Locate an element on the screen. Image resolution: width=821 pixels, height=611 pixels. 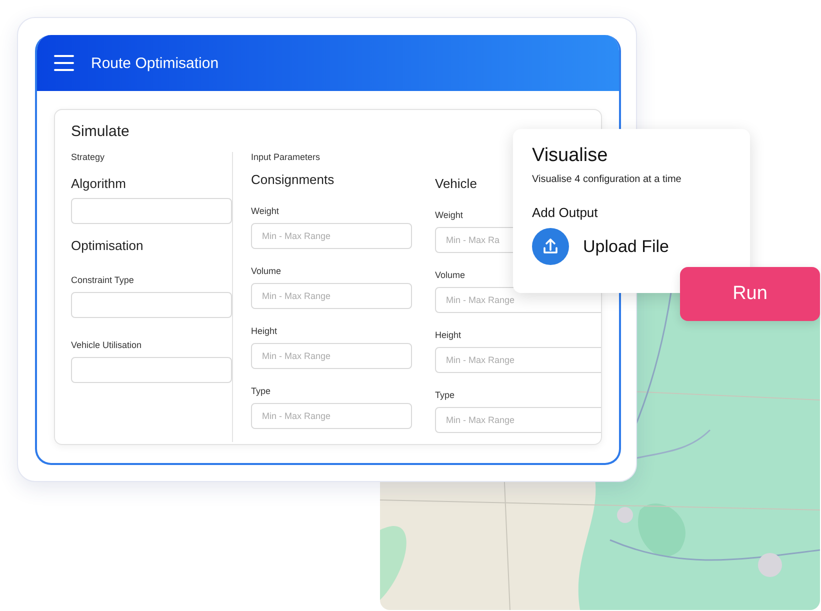
section-heading: Add Output is located at coordinates (565, 212).